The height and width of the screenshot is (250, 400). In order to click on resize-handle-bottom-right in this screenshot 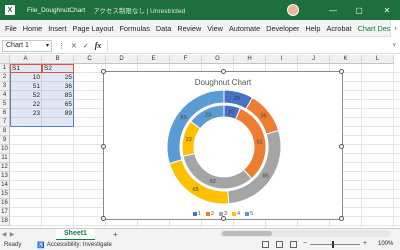, I will do `click(341, 218)`.